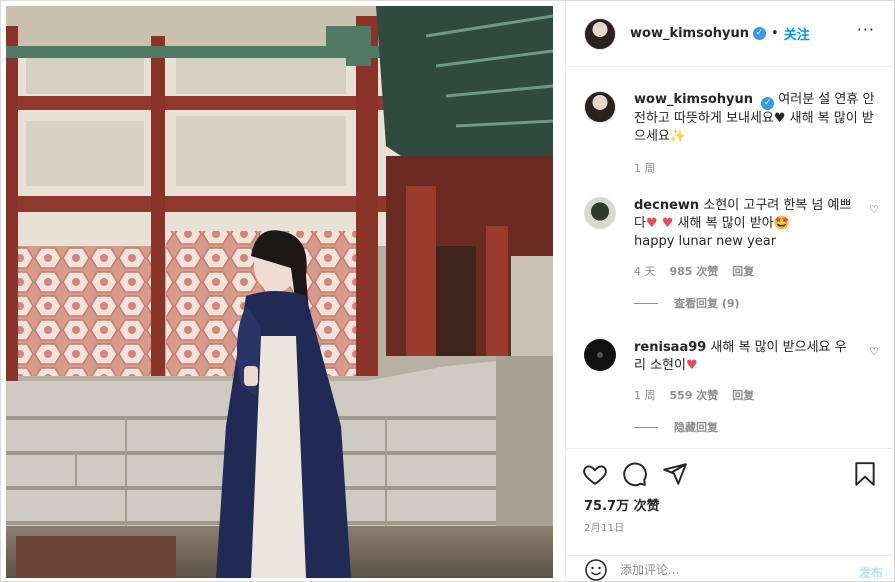 Image resolution: width=895 pixels, height=582 pixels. What do you see at coordinates (693, 99) in the screenshot?
I see `caption-username: wow_kimsohyun` at bounding box center [693, 99].